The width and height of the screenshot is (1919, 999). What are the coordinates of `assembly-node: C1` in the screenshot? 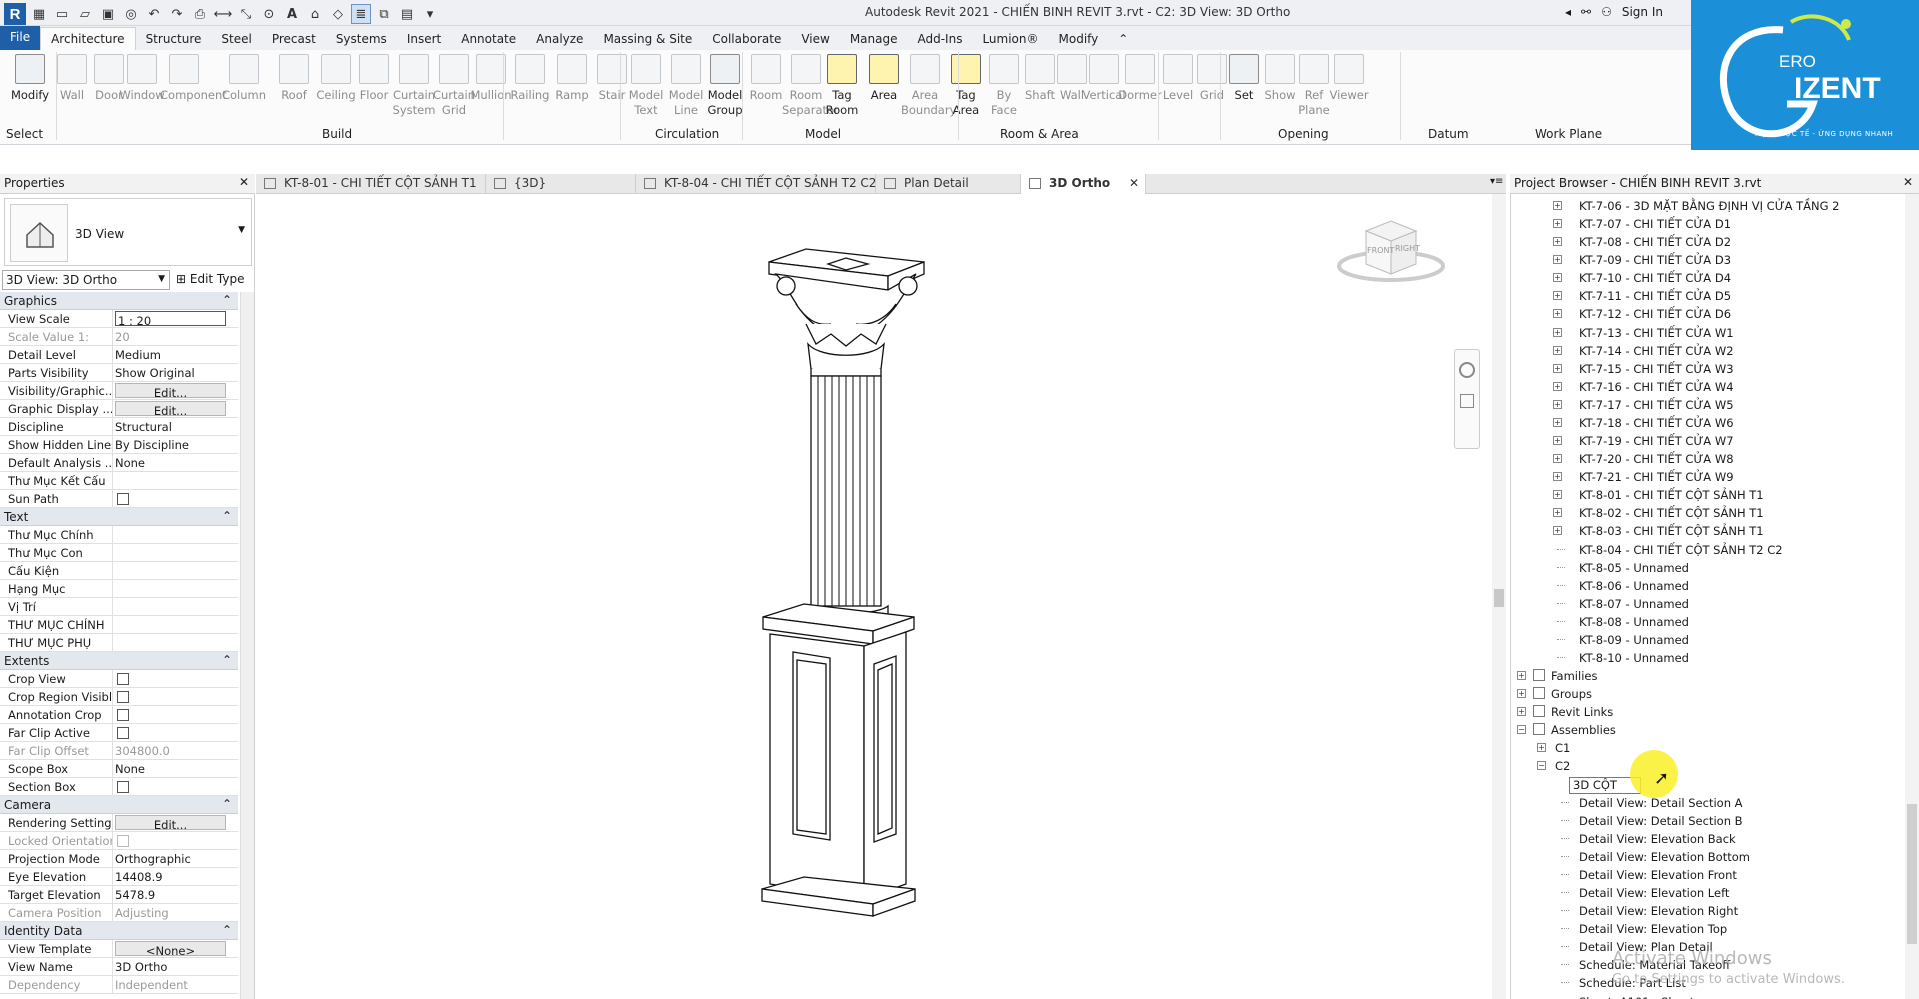 It's located at (1562, 748).